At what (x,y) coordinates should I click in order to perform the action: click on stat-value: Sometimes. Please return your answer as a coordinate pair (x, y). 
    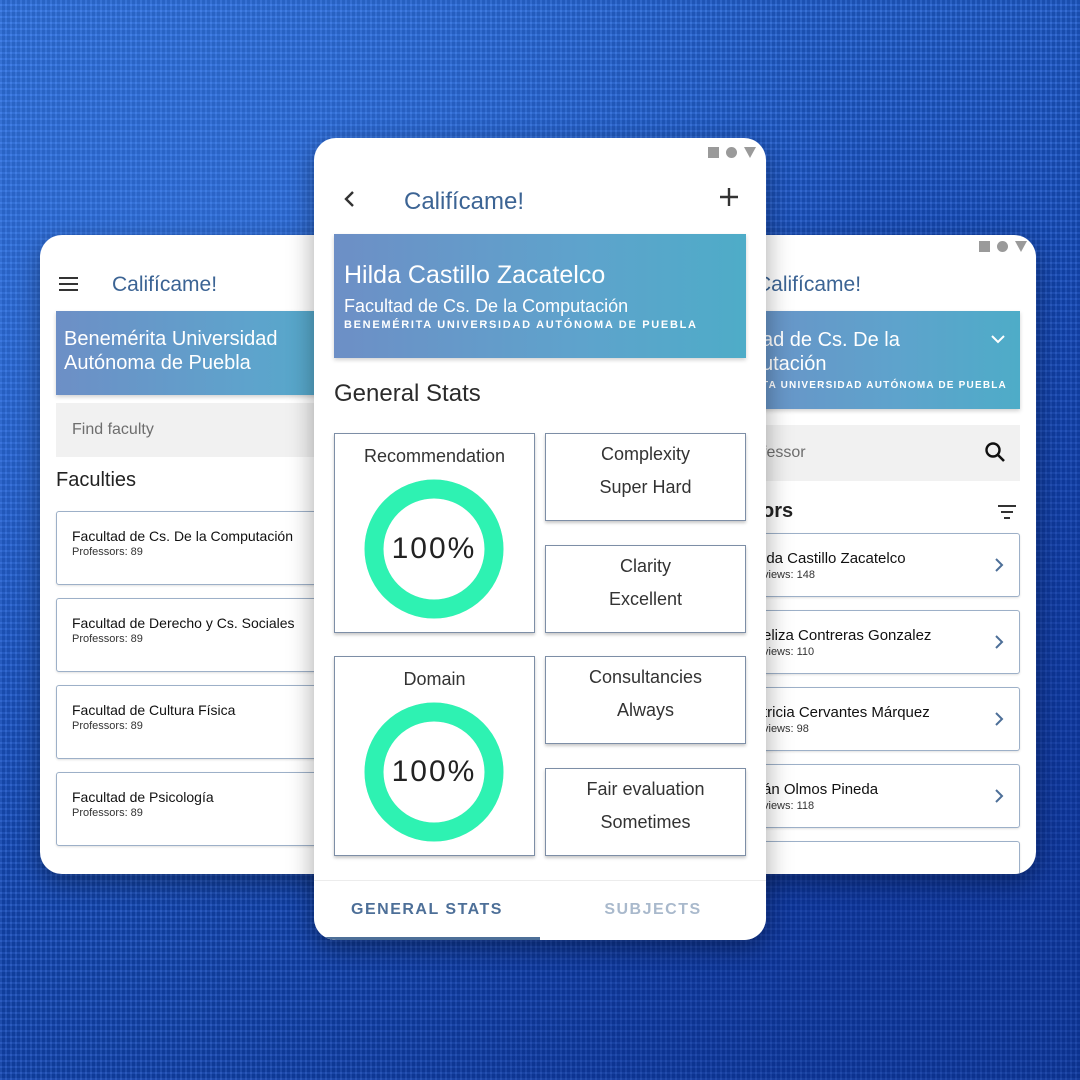
    Looking at the image, I should click on (645, 822).